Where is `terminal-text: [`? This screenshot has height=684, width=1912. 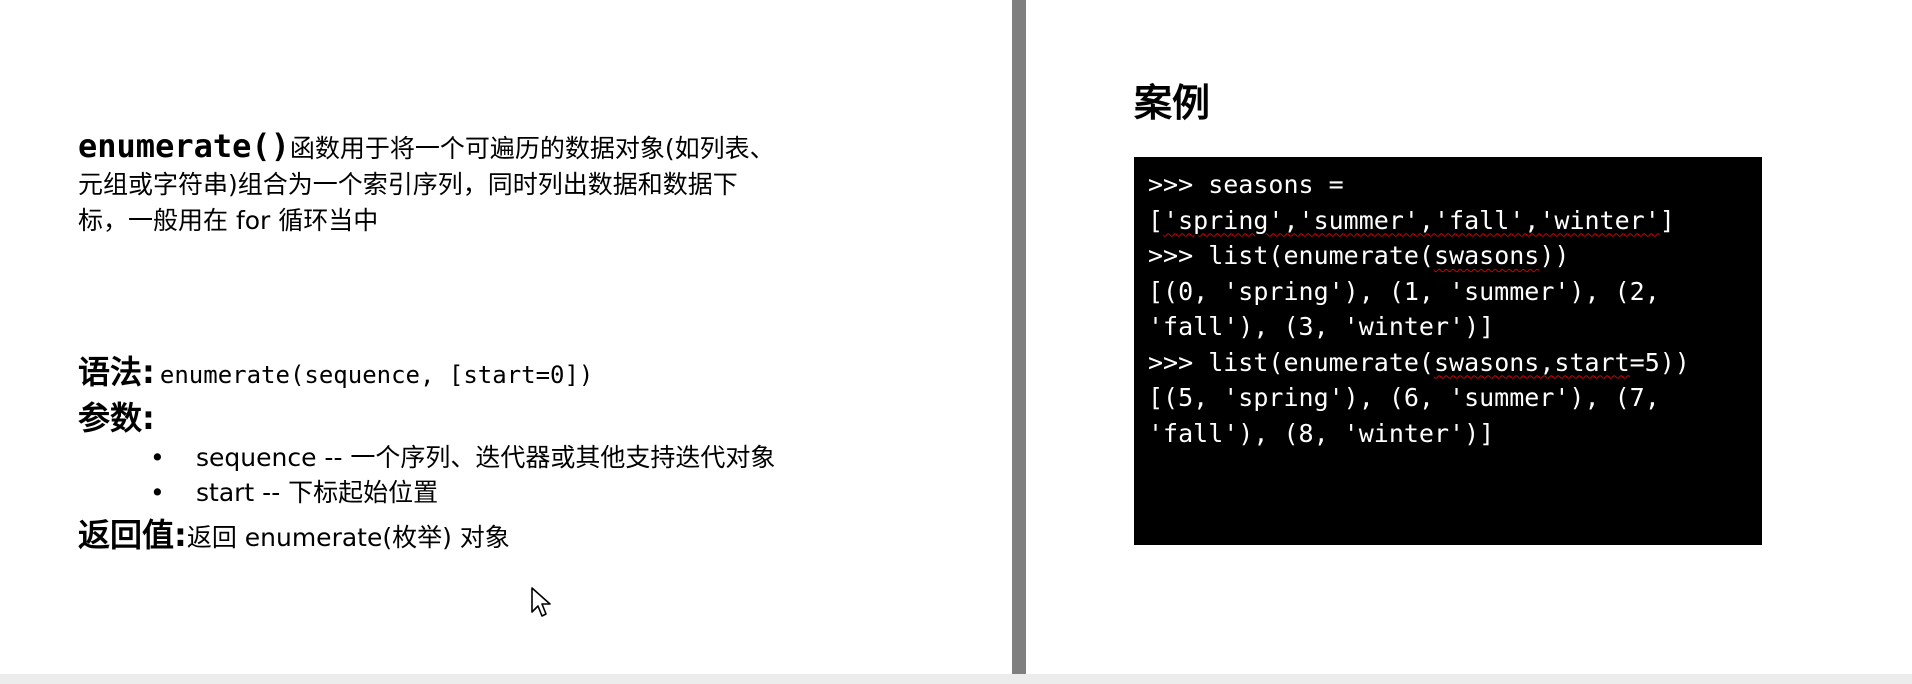 terminal-text: [ is located at coordinates (1156, 220).